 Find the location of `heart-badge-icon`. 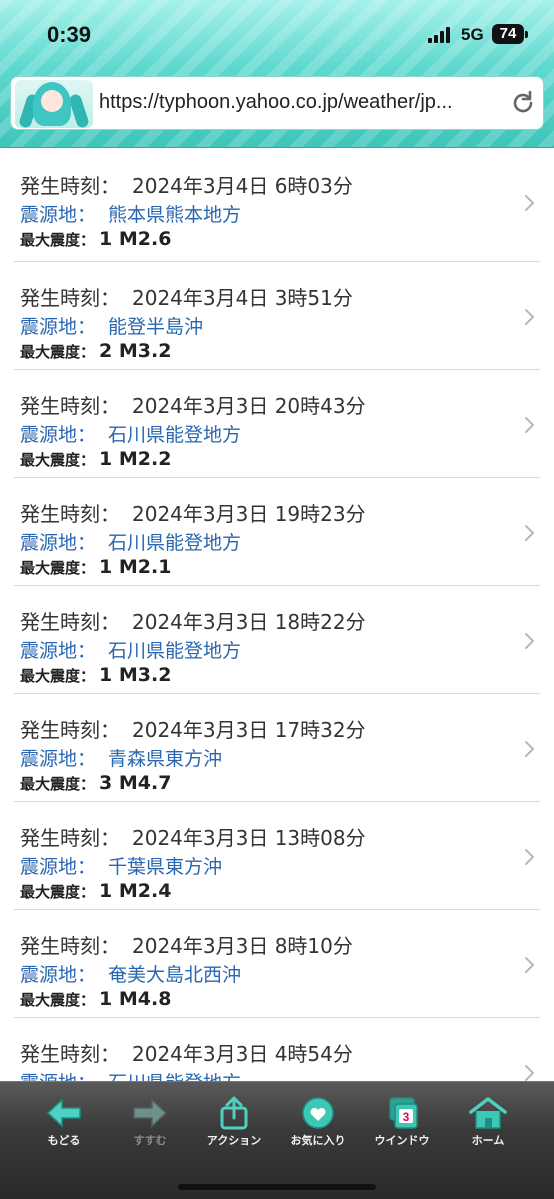

heart-badge-icon is located at coordinates (318, 1113).